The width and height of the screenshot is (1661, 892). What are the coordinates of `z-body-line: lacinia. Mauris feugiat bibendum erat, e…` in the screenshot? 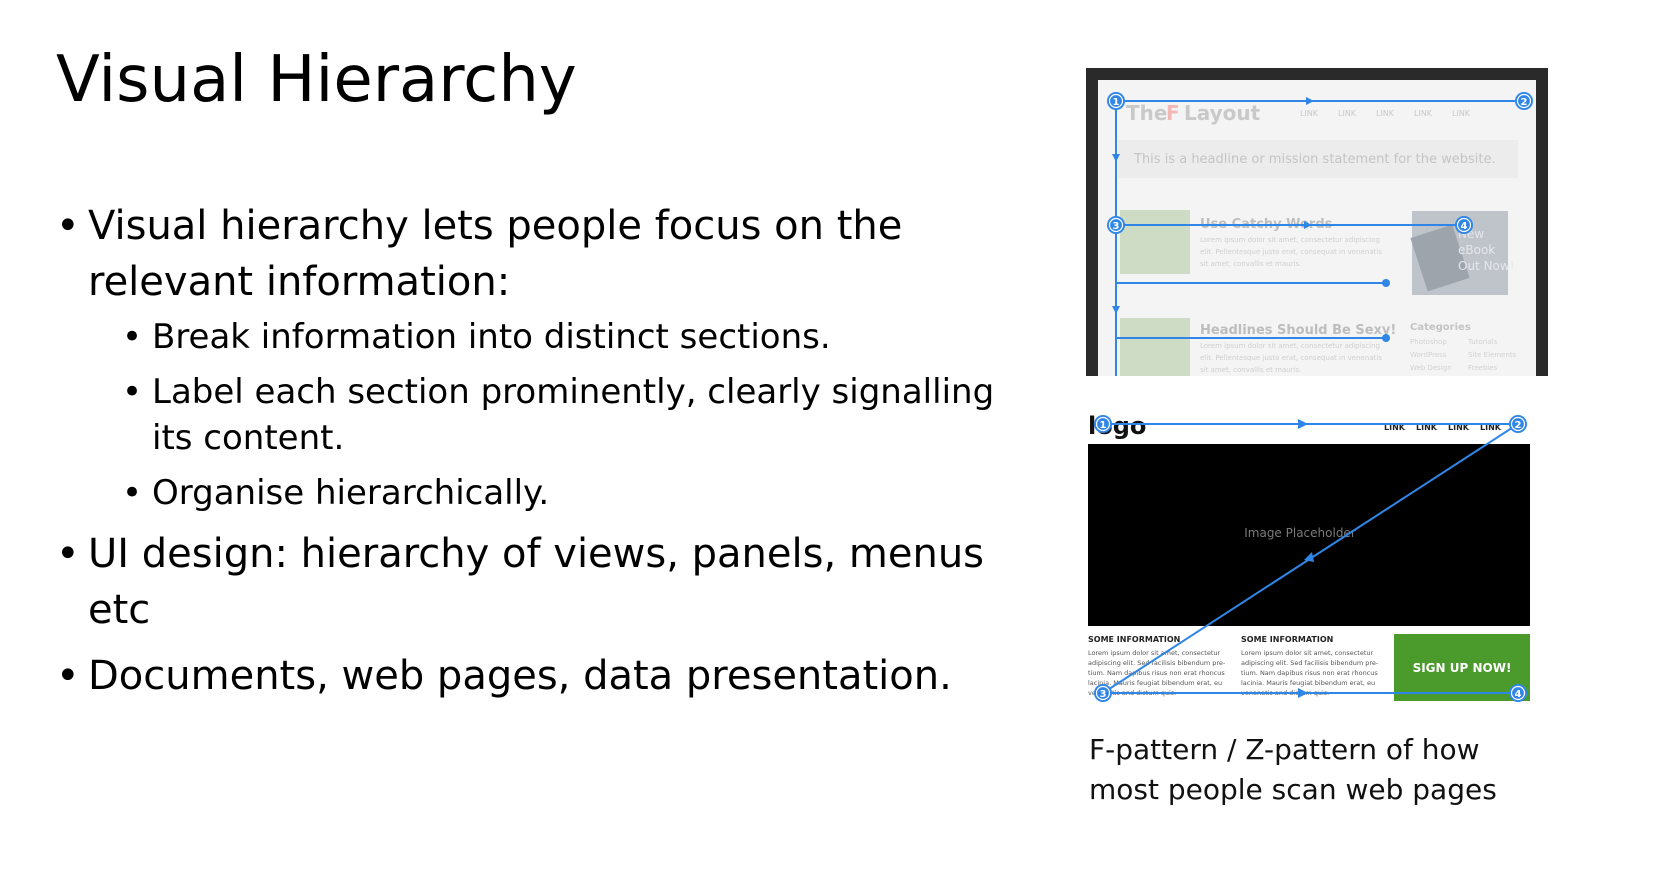 It's located at (1308, 683).